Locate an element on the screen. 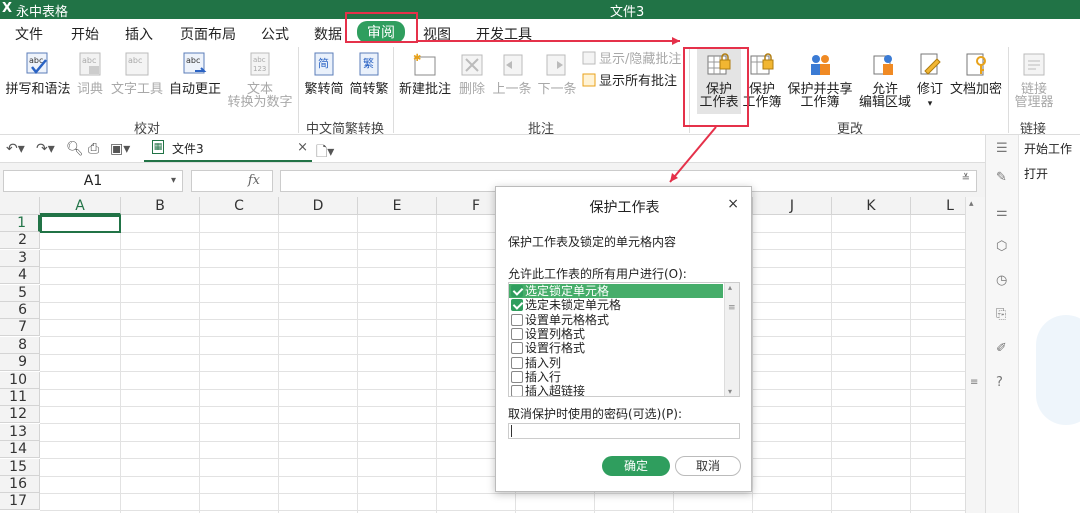 The width and height of the screenshot is (1080, 513). column-header: J is located at coordinates (792, 206).